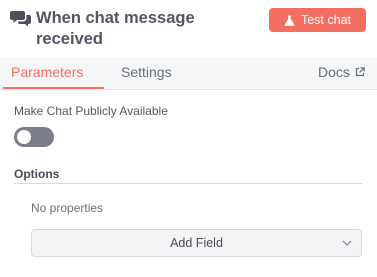 The width and height of the screenshot is (377, 277). Describe the element at coordinates (24, 137) in the screenshot. I see `toggle-knob` at that location.